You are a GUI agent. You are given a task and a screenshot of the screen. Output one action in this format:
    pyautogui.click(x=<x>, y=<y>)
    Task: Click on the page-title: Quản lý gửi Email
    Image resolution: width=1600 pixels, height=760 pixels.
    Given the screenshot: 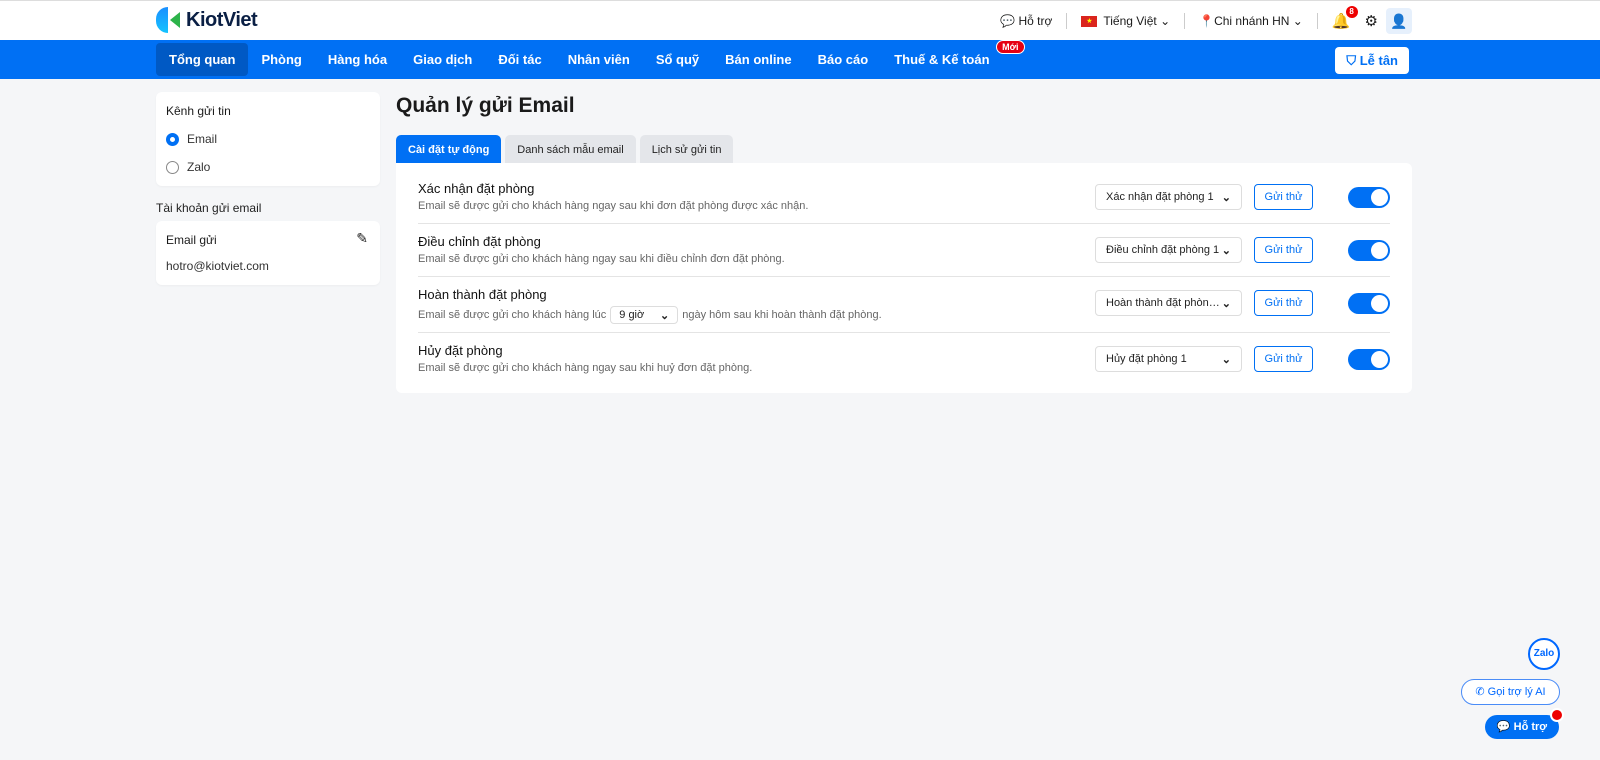 What is the action you would take?
    pyautogui.click(x=485, y=105)
    